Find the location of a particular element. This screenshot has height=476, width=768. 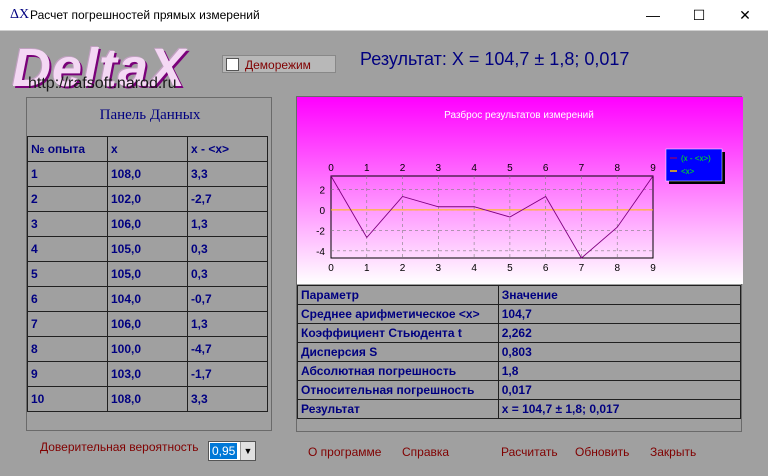

y-tick-label: -4 is located at coordinates (320, 252).